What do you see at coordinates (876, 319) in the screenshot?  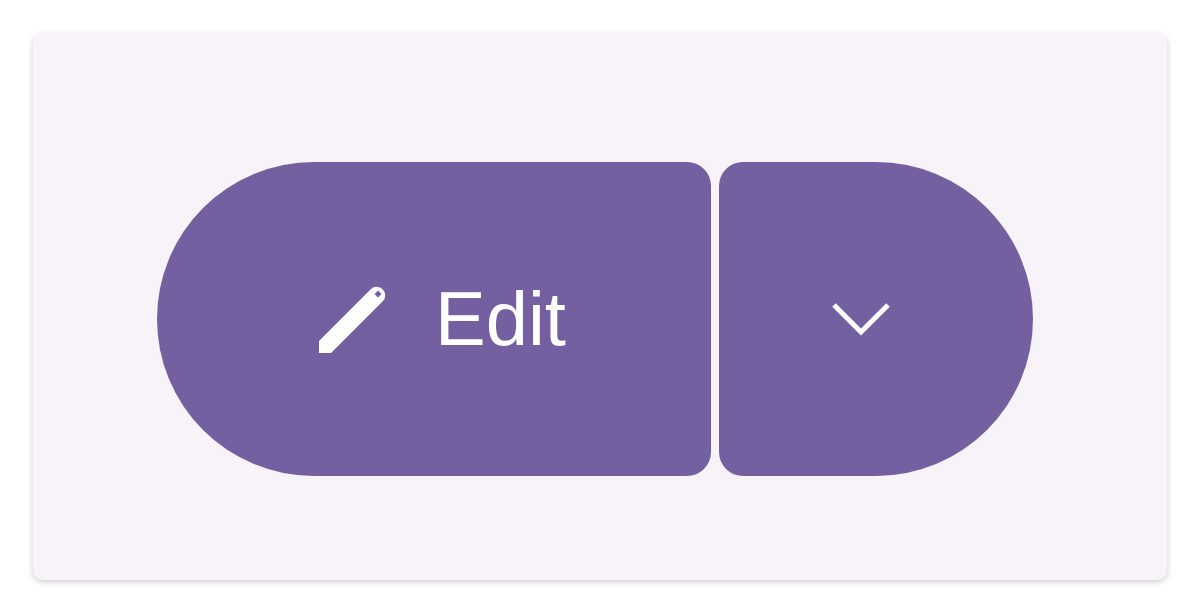 I see `dropdown-button` at bounding box center [876, 319].